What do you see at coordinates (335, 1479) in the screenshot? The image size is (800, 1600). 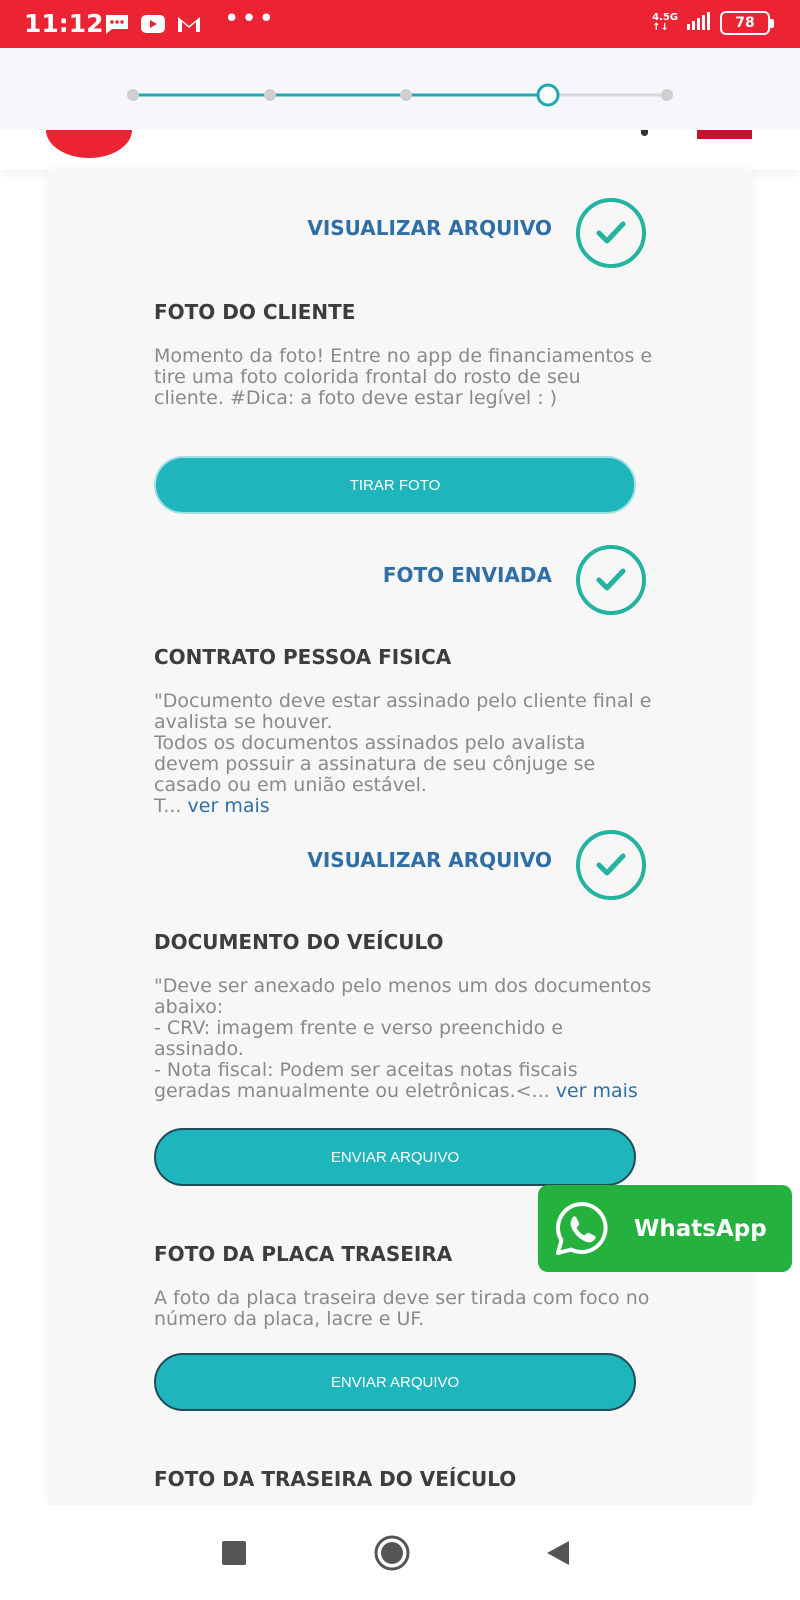 I see `traseira-veiculo-title: FOTO DA TRASEIRA DO VEÍCULO` at bounding box center [335, 1479].